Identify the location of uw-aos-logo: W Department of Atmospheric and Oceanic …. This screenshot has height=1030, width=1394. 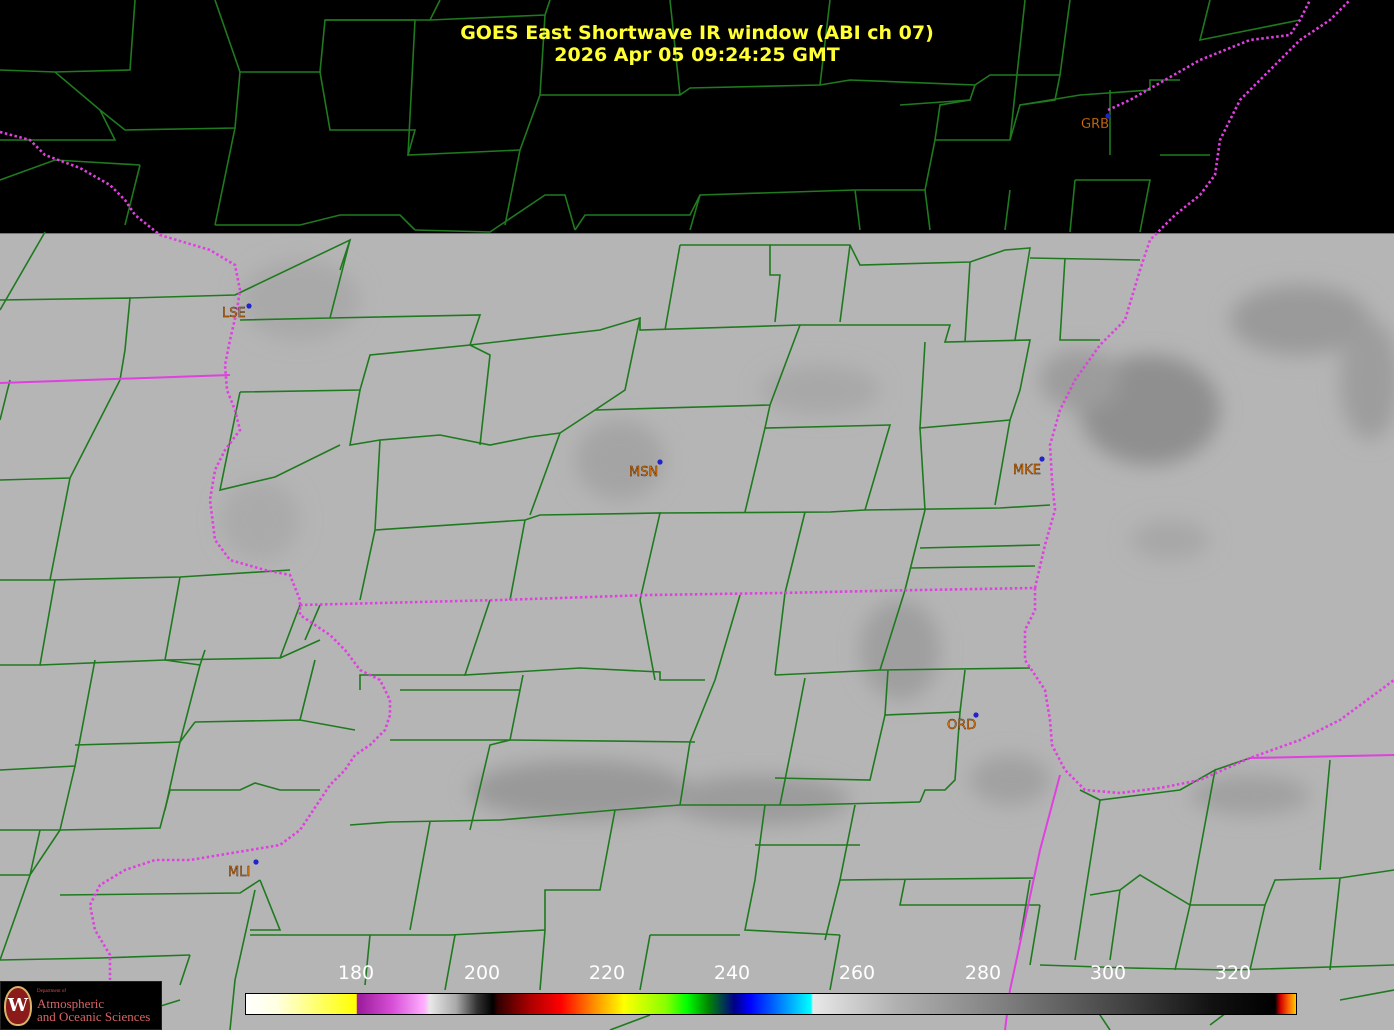
(81, 1005).